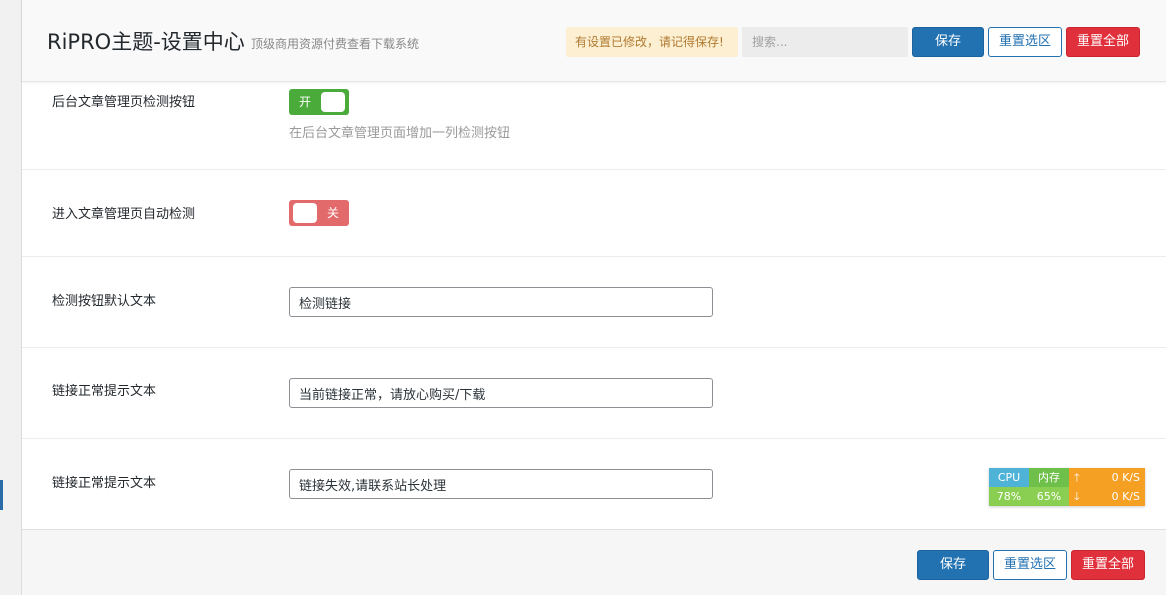 The width and height of the screenshot is (1166, 595). What do you see at coordinates (1009, 496) in the screenshot?
I see `cpu-usage-value: 78%` at bounding box center [1009, 496].